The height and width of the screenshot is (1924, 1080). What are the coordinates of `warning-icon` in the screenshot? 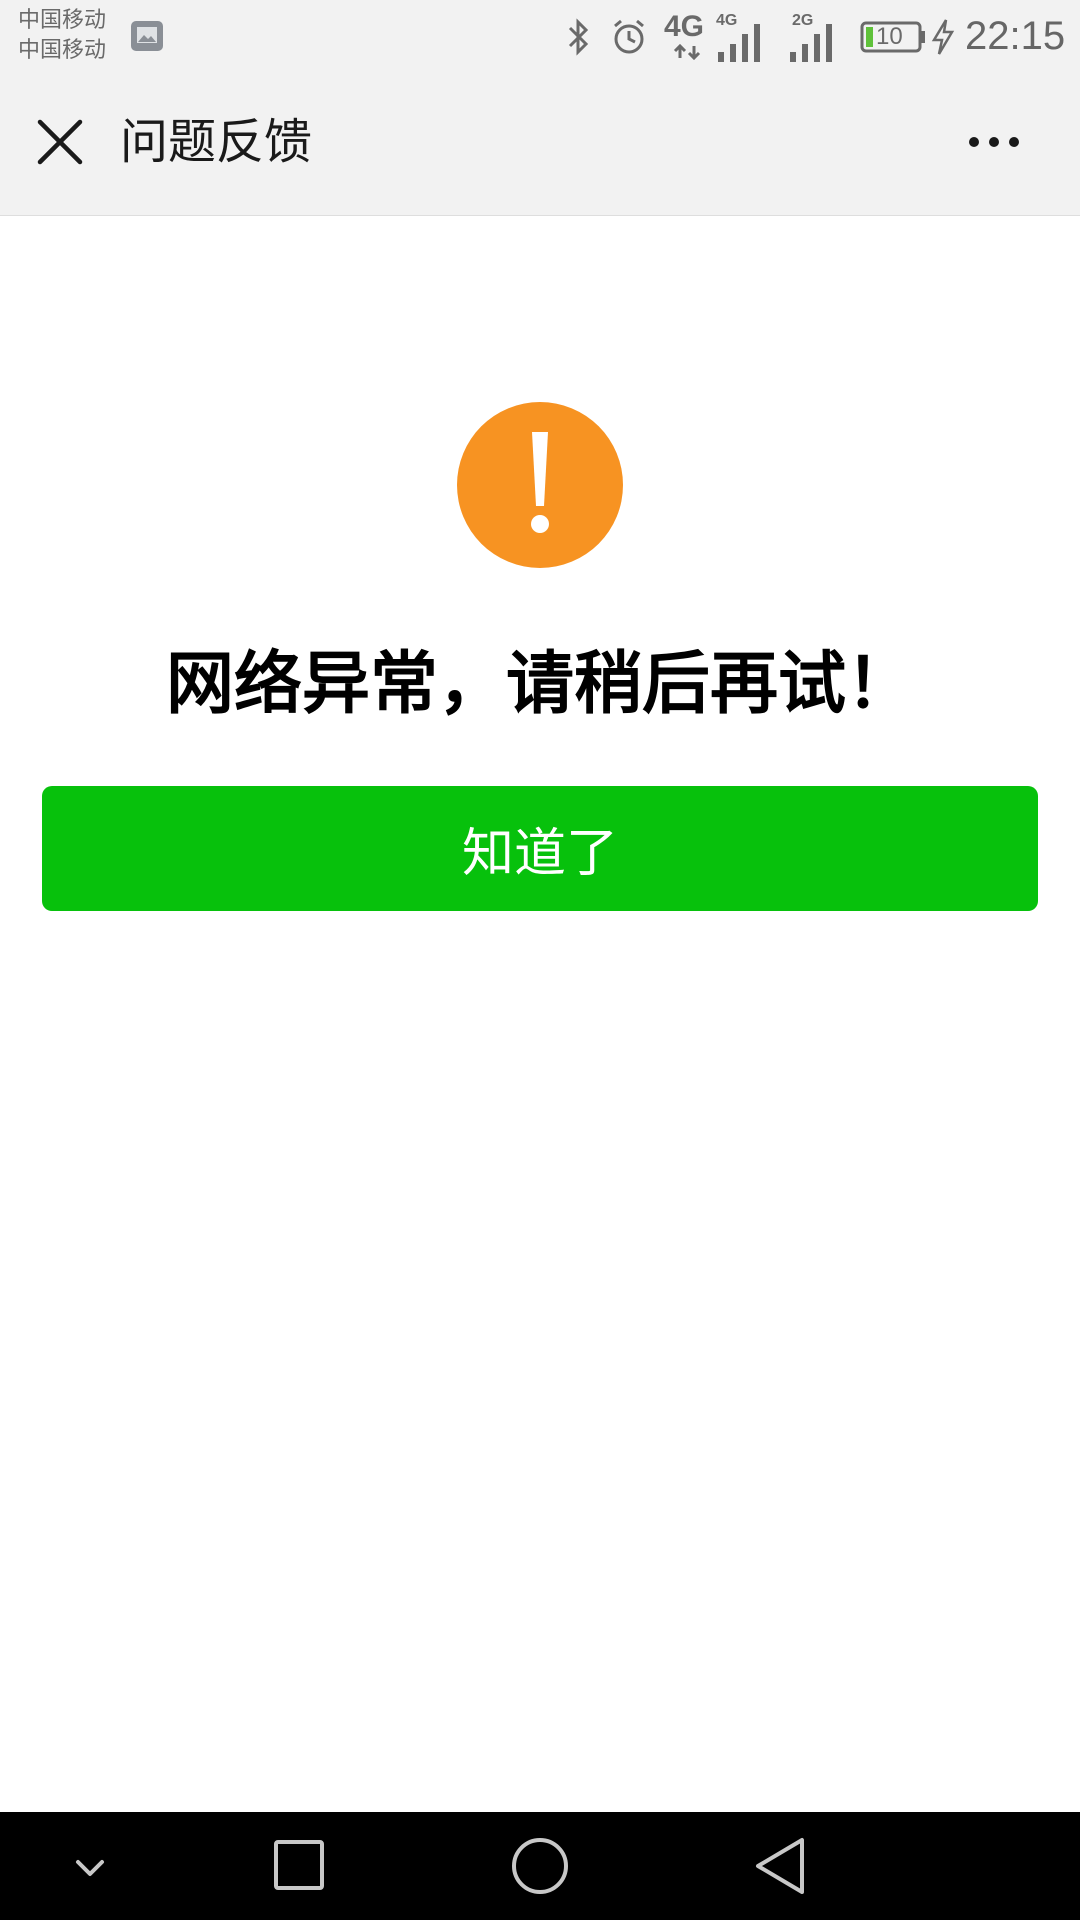 It's located at (540, 485).